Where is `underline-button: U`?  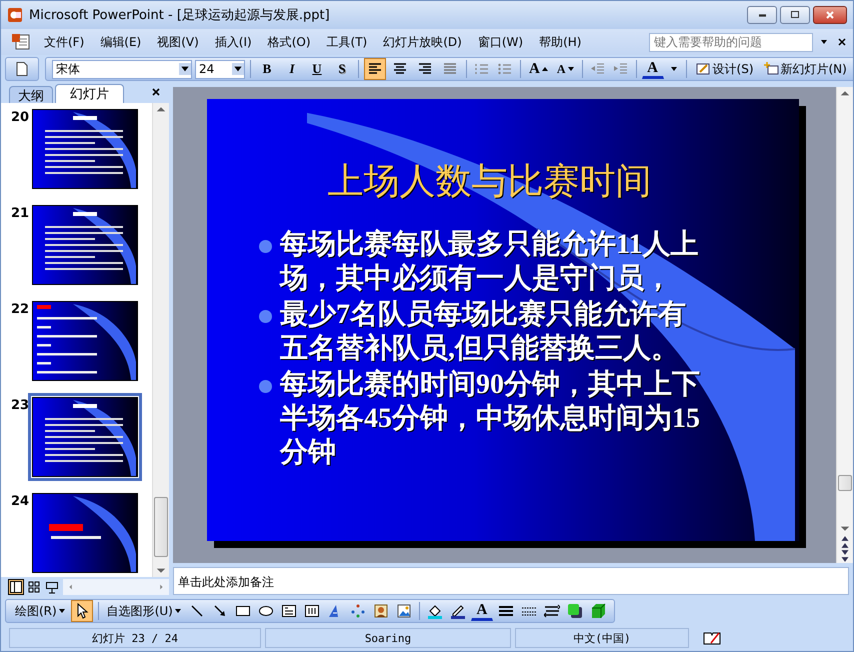 underline-button: U is located at coordinates (317, 69).